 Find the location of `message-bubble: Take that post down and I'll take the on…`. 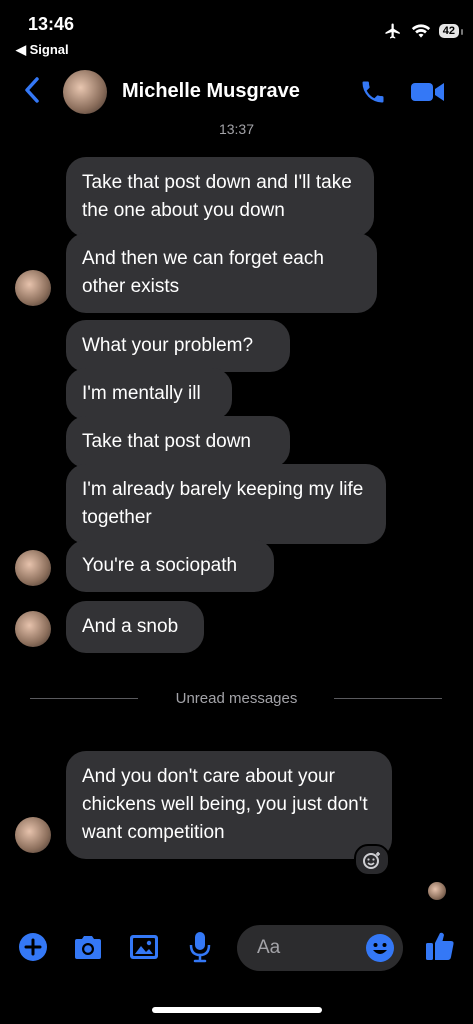

message-bubble: Take that post down and I'll take the on… is located at coordinates (220, 197).